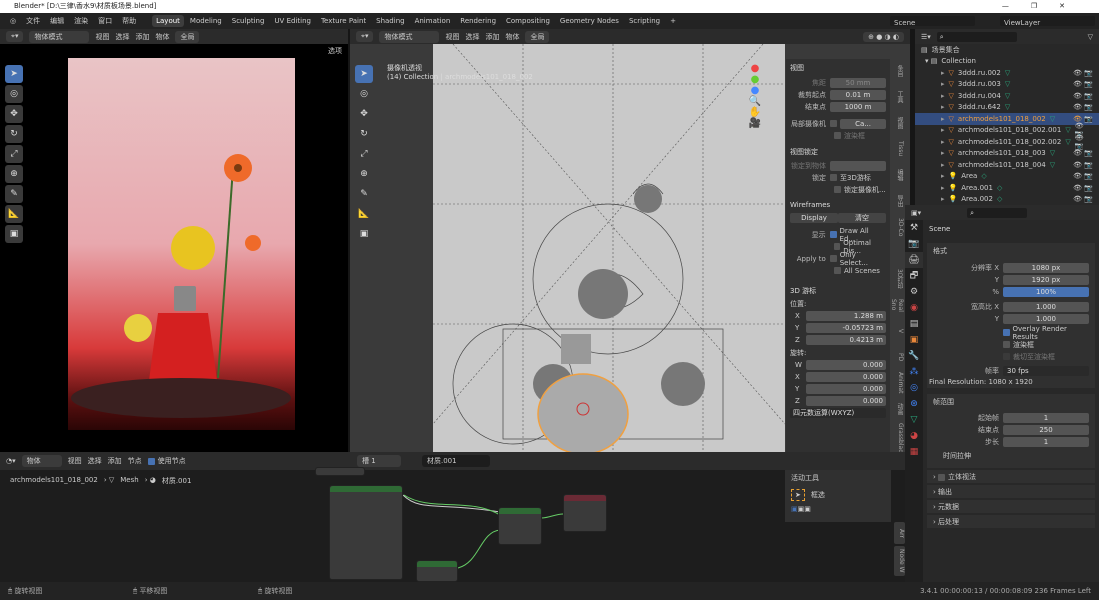  I want to click on n-panel-tab: V, so click(898, 331).